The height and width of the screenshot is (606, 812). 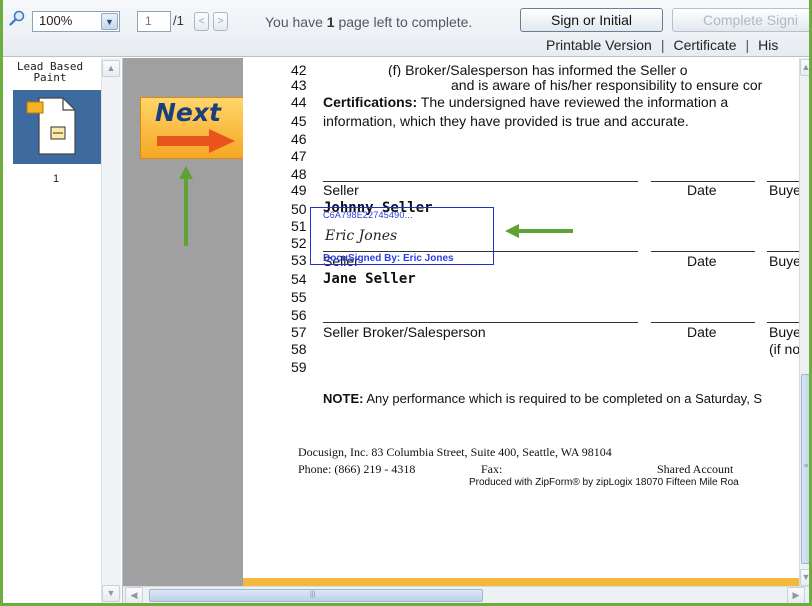 I want to click on next-button-label: Next, so click(x=188, y=112).